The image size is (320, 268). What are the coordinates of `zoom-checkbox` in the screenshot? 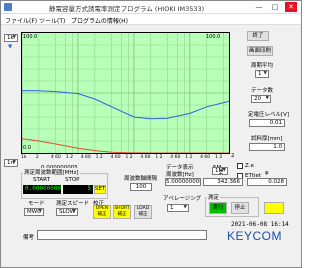 It's located at (240, 166).